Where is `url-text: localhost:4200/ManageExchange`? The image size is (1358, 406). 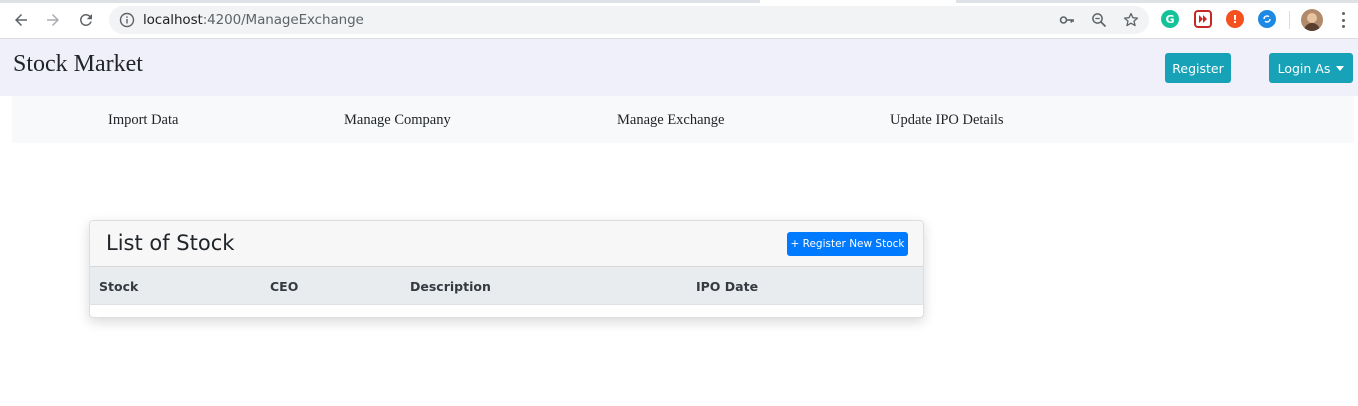 url-text: localhost:4200/ManageExchange is located at coordinates (253, 20).